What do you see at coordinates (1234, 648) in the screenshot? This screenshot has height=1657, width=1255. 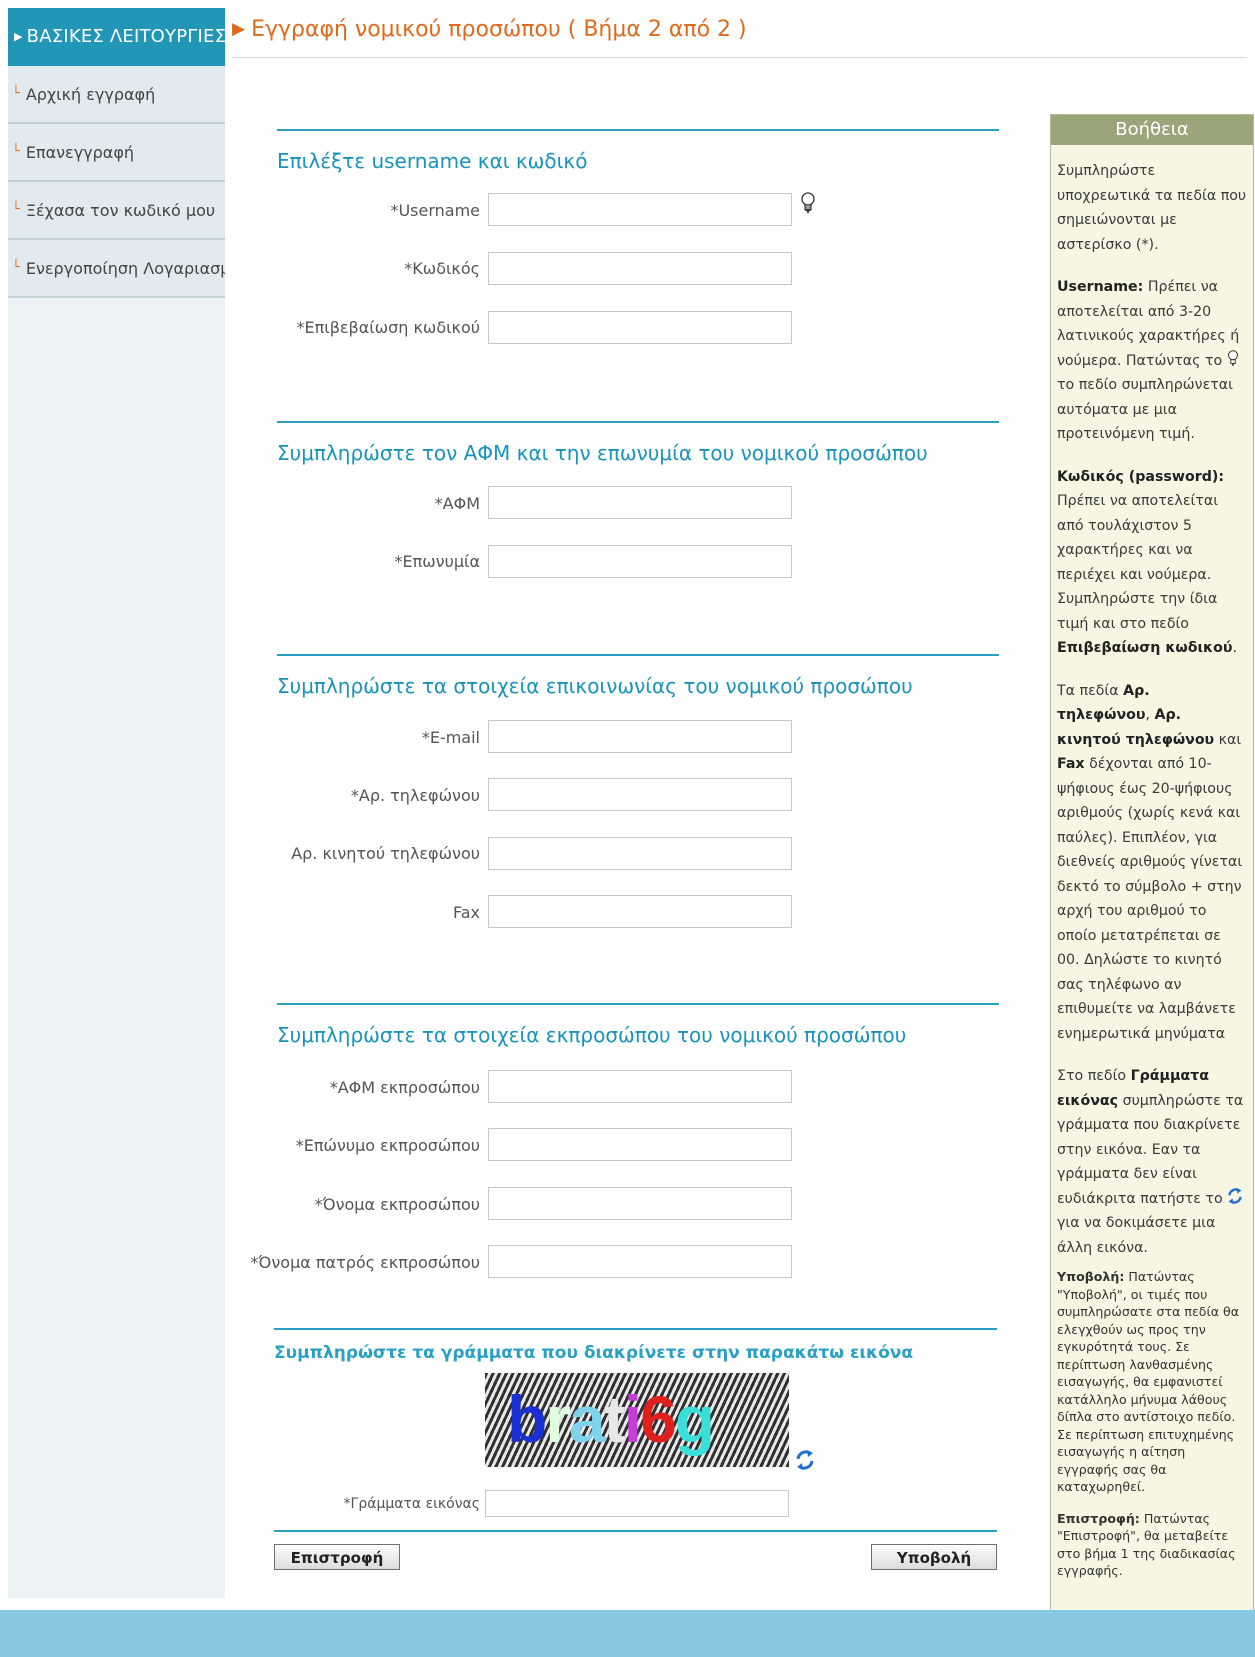 I see `help-password-text: .` at bounding box center [1234, 648].